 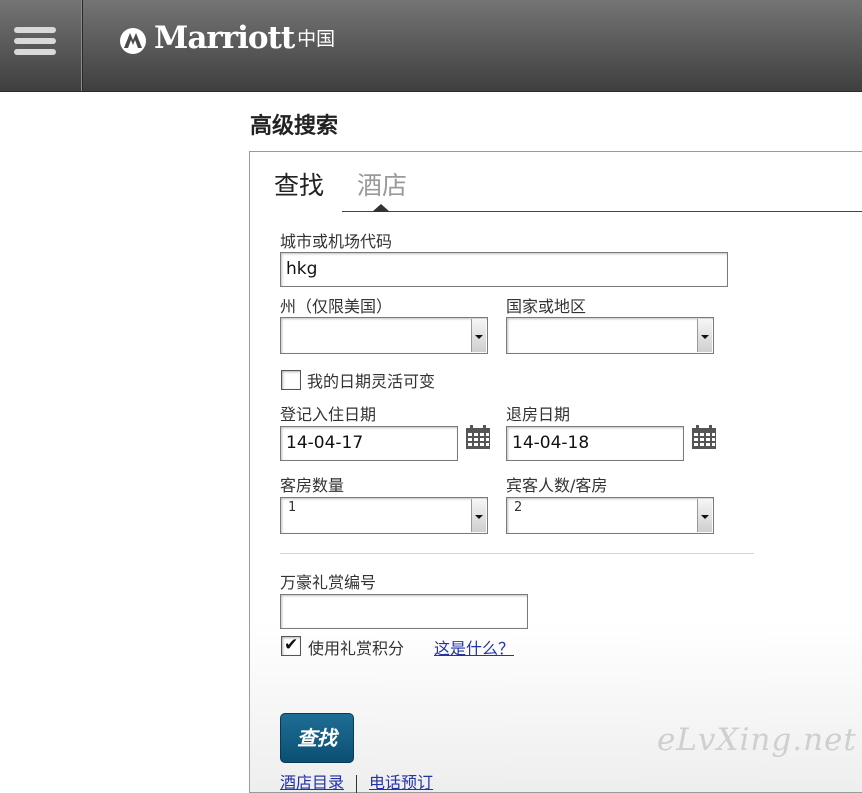 What do you see at coordinates (328, 414) in the screenshot?
I see `checkin-label: 登记入住日期` at bounding box center [328, 414].